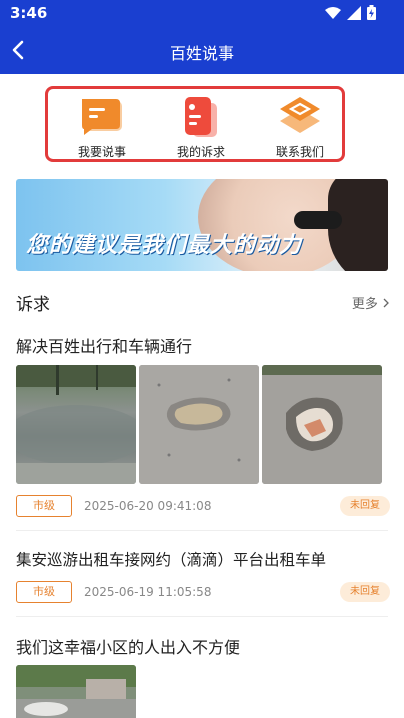 This screenshot has height=718, width=404. What do you see at coordinates (299, 152) in the screenshot?
I see `action-label: 联系我们` at bounding box center [299, 152].